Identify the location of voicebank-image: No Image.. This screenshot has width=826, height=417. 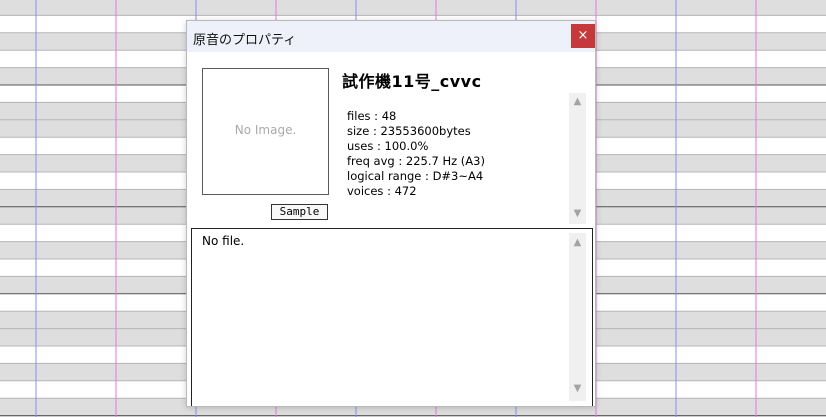
(265, 131).